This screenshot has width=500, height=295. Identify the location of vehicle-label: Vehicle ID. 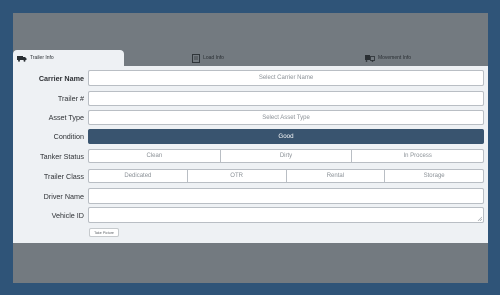
(67, 215).